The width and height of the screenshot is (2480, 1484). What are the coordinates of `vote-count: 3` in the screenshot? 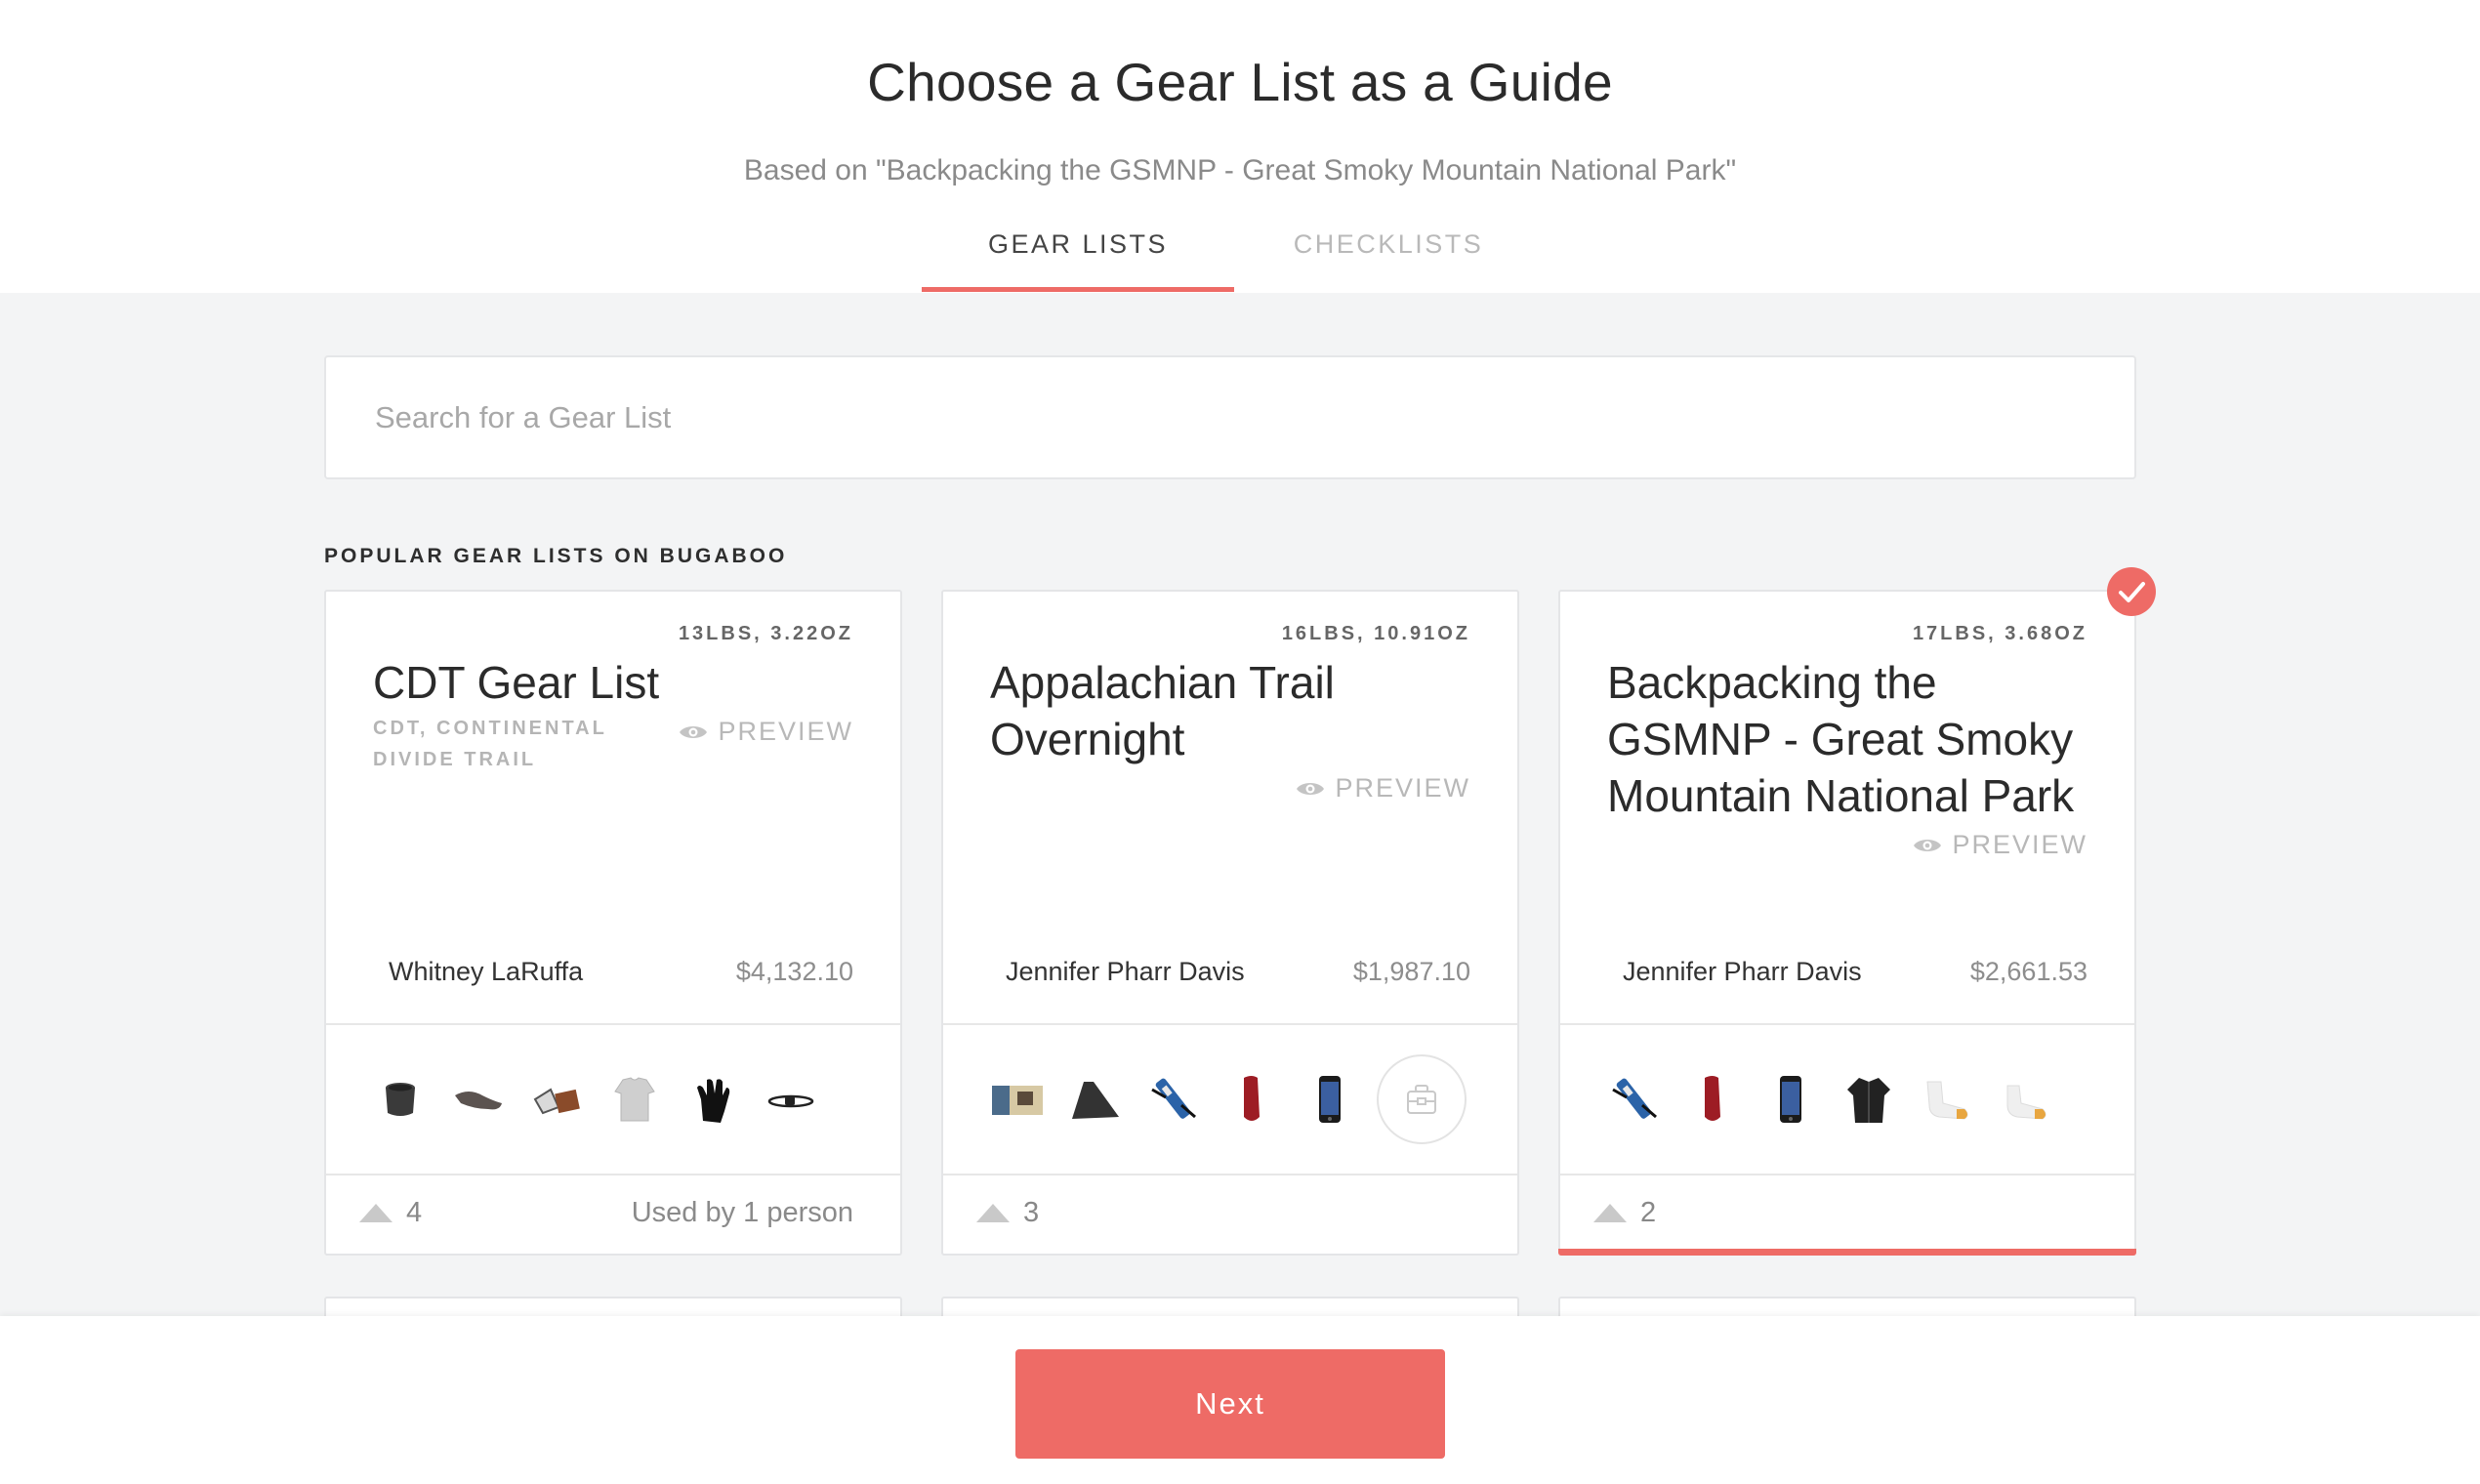 It's located at (1031, 1213).